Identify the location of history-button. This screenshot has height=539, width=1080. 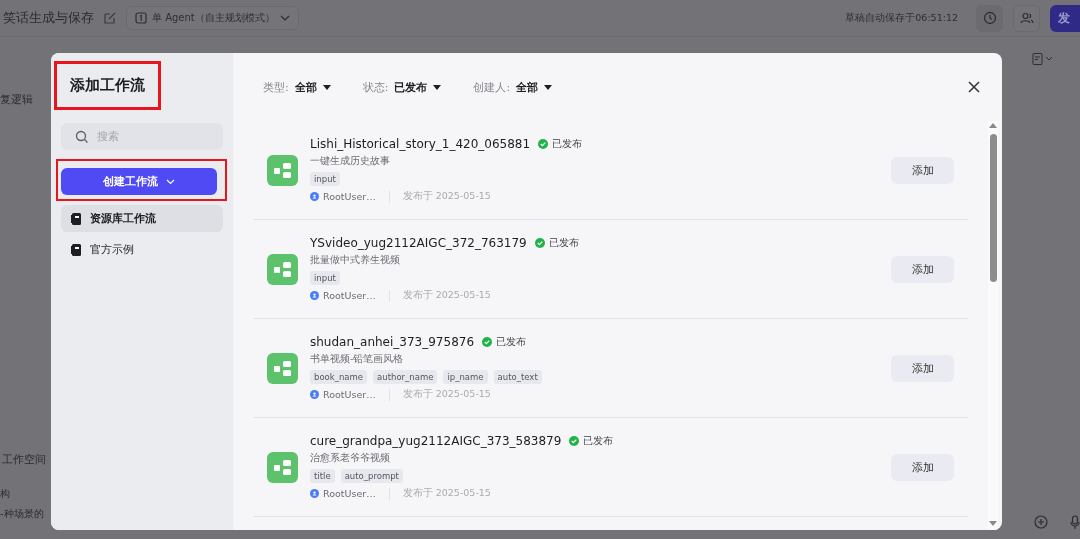
(989, 18).